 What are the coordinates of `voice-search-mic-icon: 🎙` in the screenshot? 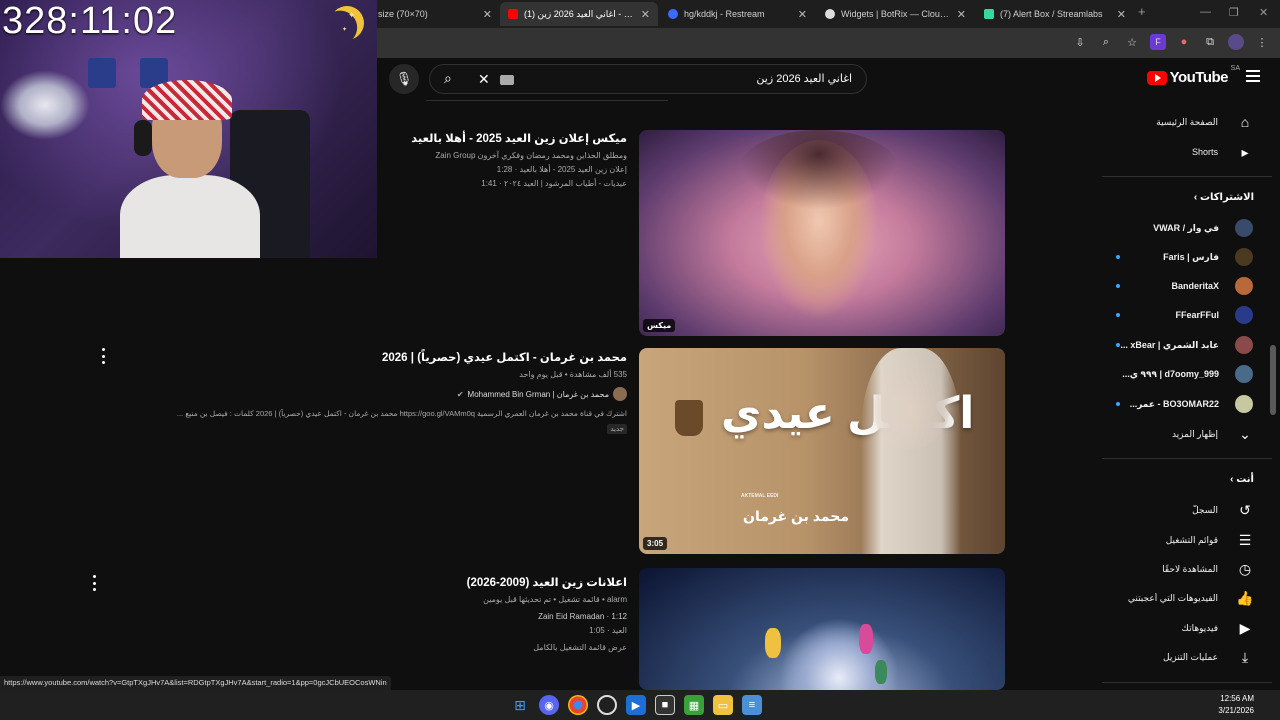 It's located at (404, 79).